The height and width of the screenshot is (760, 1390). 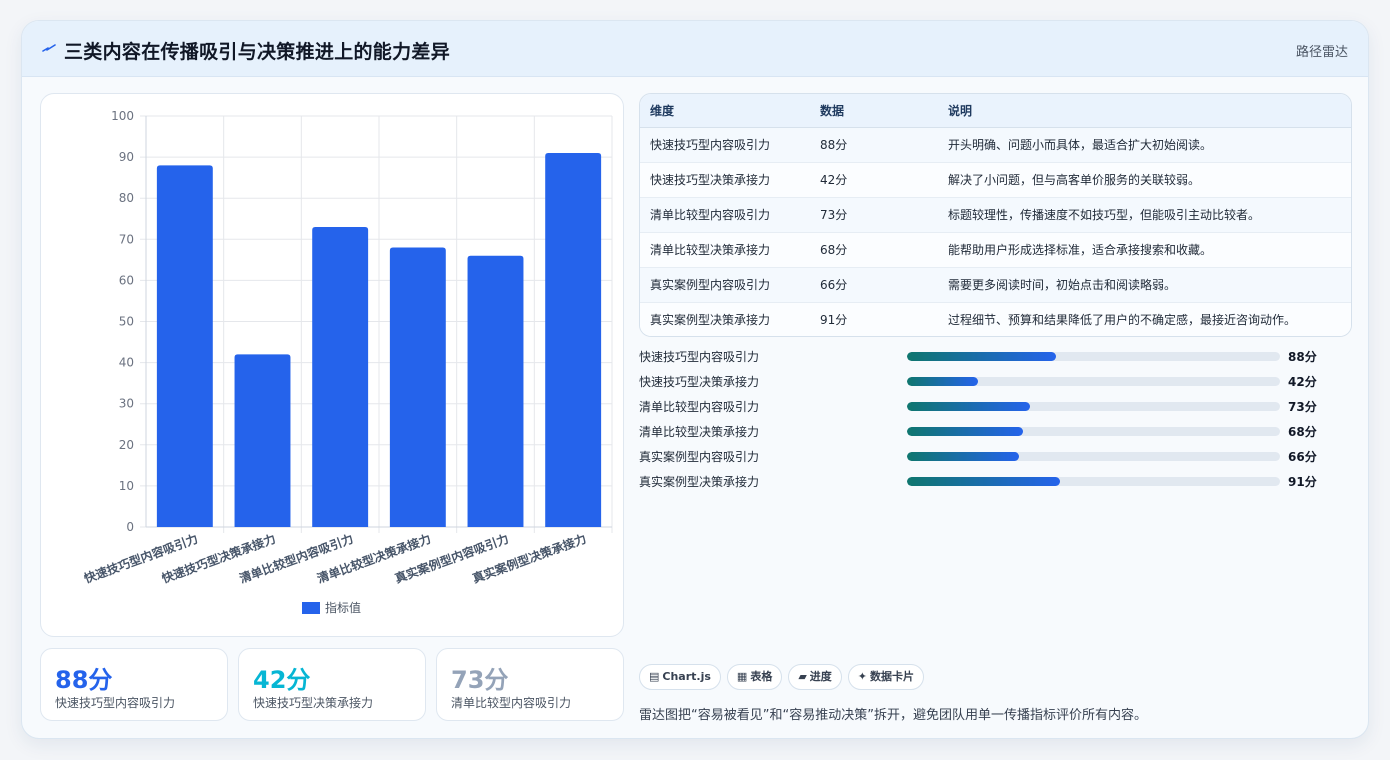 I want to click on cell-note: 开头明确、问题小而具体，最适合扩大初始阅读。, so click(x=1144, y=145).